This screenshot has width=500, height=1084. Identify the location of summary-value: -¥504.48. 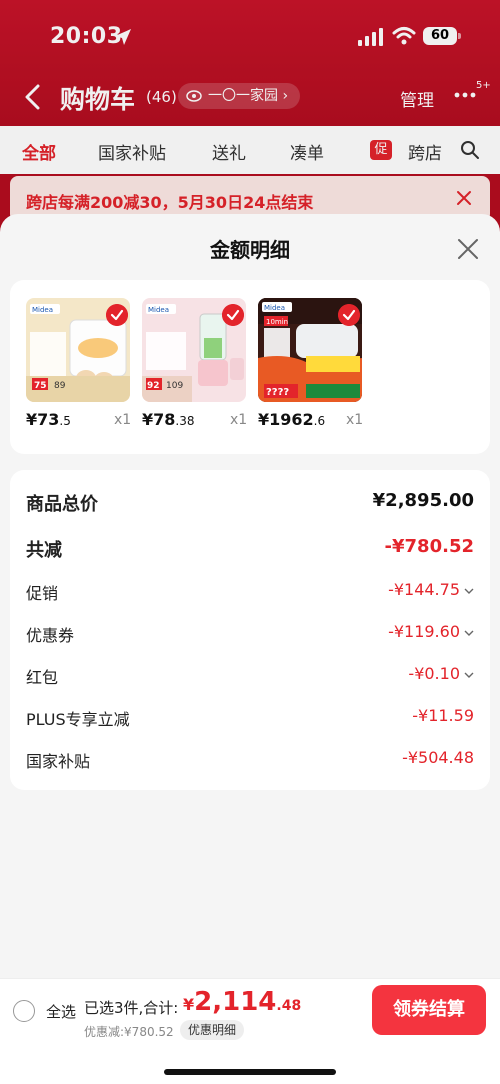
(438, 757).